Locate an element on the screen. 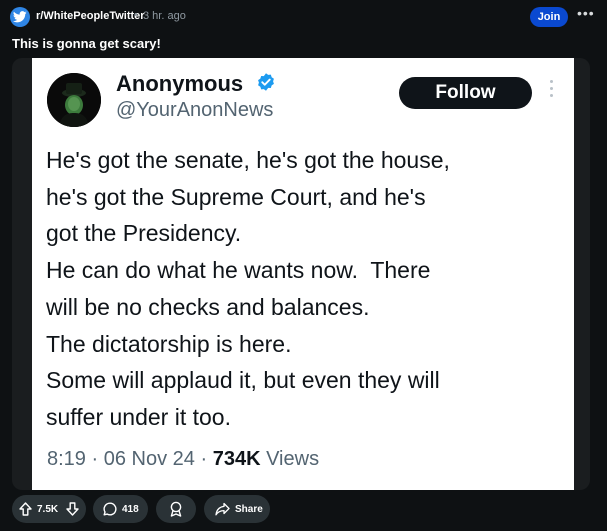 Image resolution: width=607 pixels, height=531 pixels. tweet-more-icon is located at coordinates (553, 90).